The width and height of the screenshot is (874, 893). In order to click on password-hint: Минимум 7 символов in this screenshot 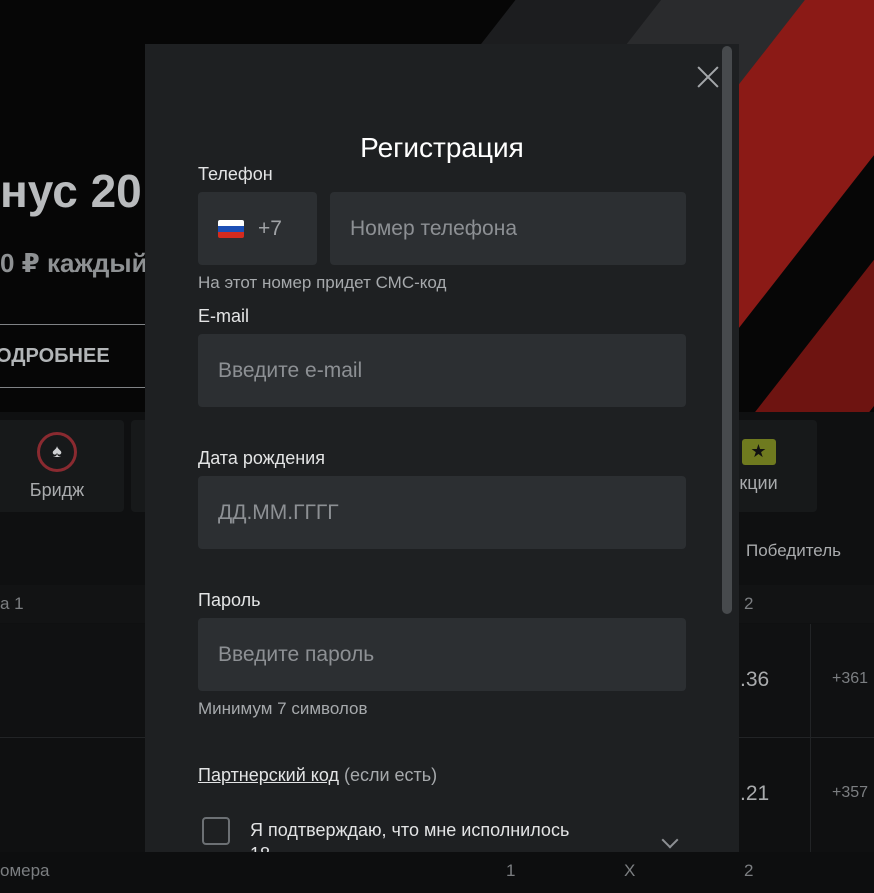, I will do `click(283, 708)`.